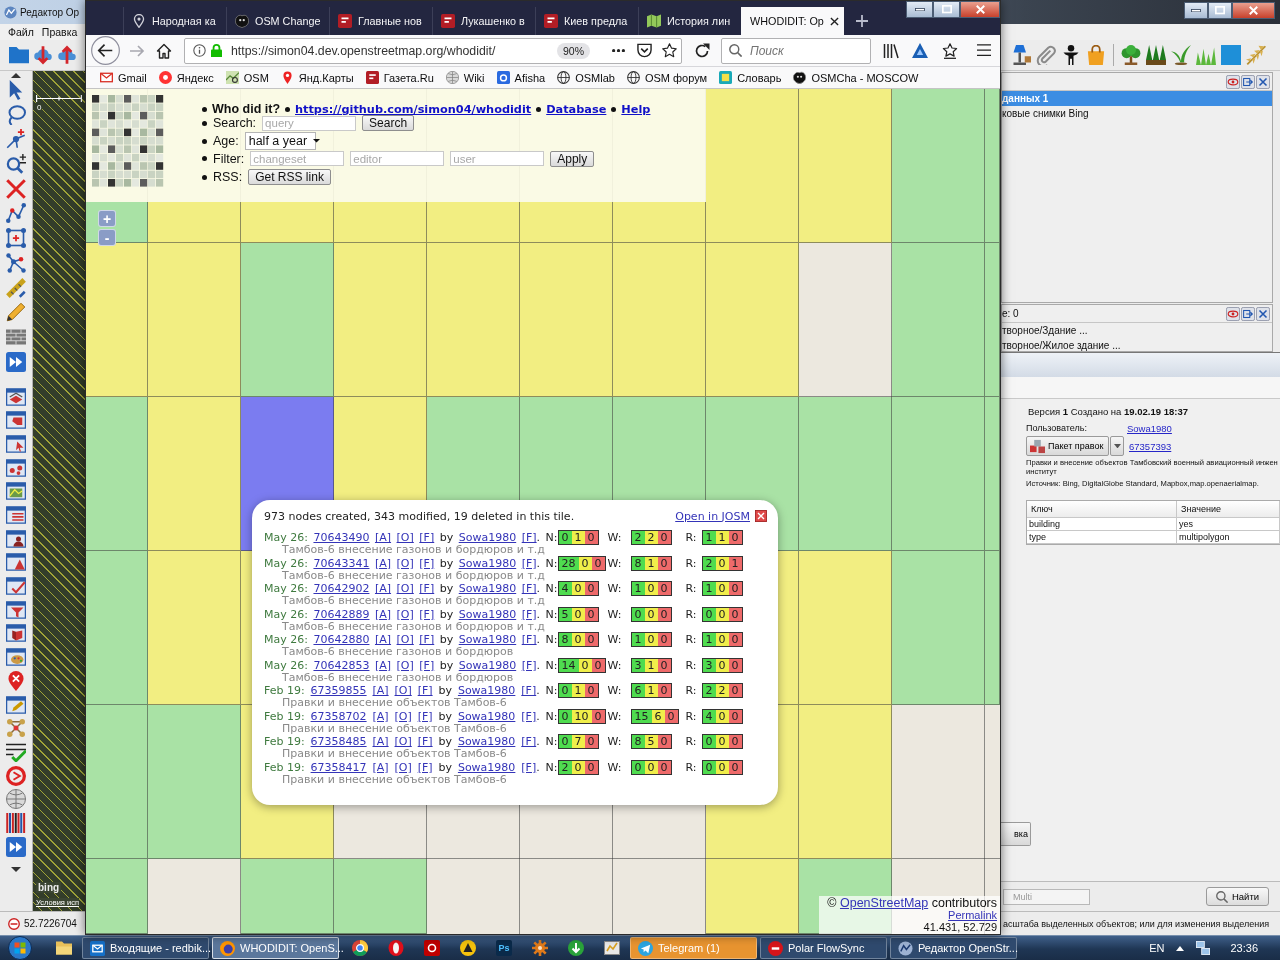 The image size is (1280, 960). I want to click on url-text: https://simon04.dev.openstreetmap.org/whodidit/, so click(363, 50).